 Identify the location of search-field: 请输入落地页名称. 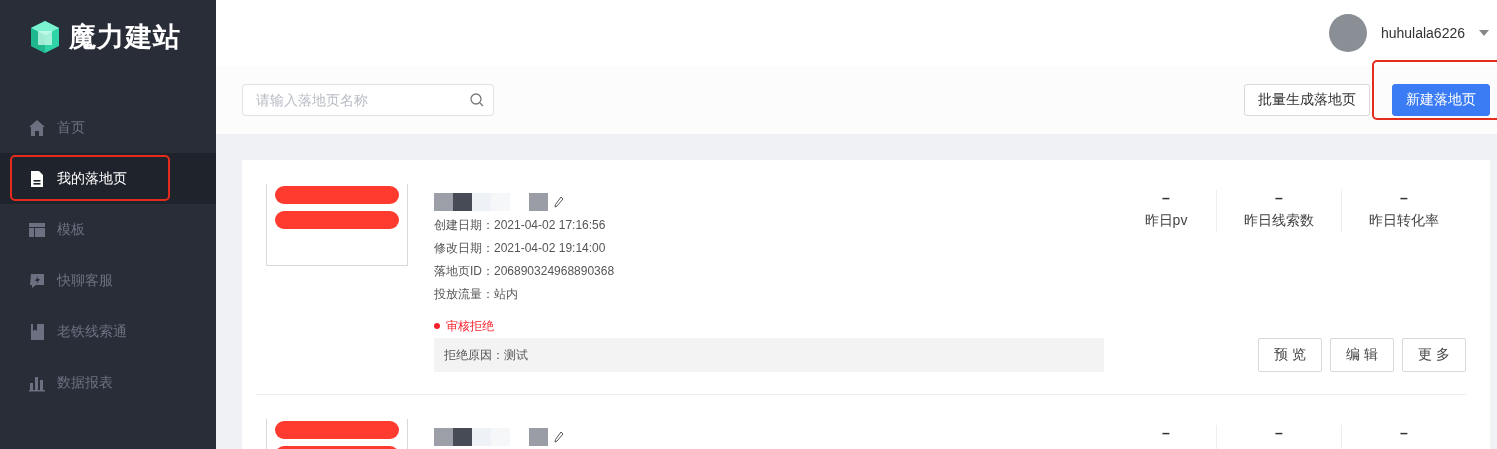
(368, 100).